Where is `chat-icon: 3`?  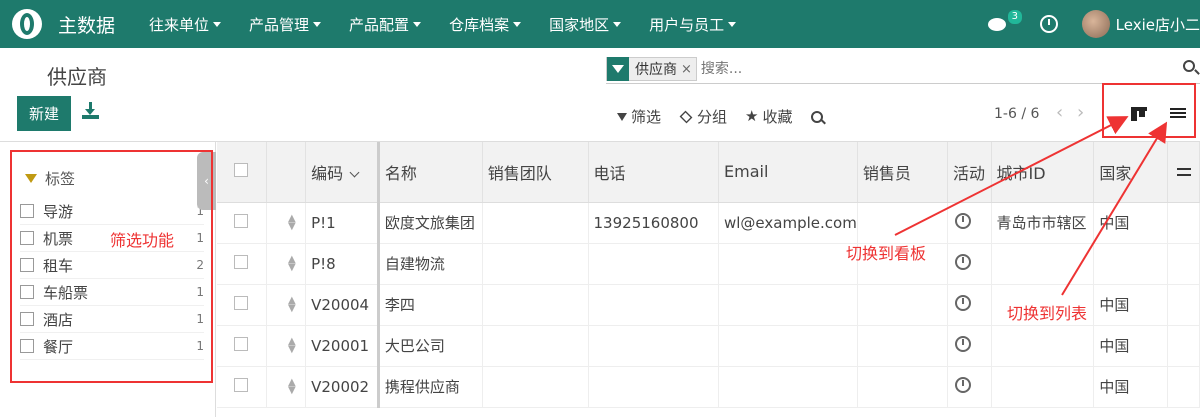 chat-icon: 3 is located at coordinates (1005, 21).